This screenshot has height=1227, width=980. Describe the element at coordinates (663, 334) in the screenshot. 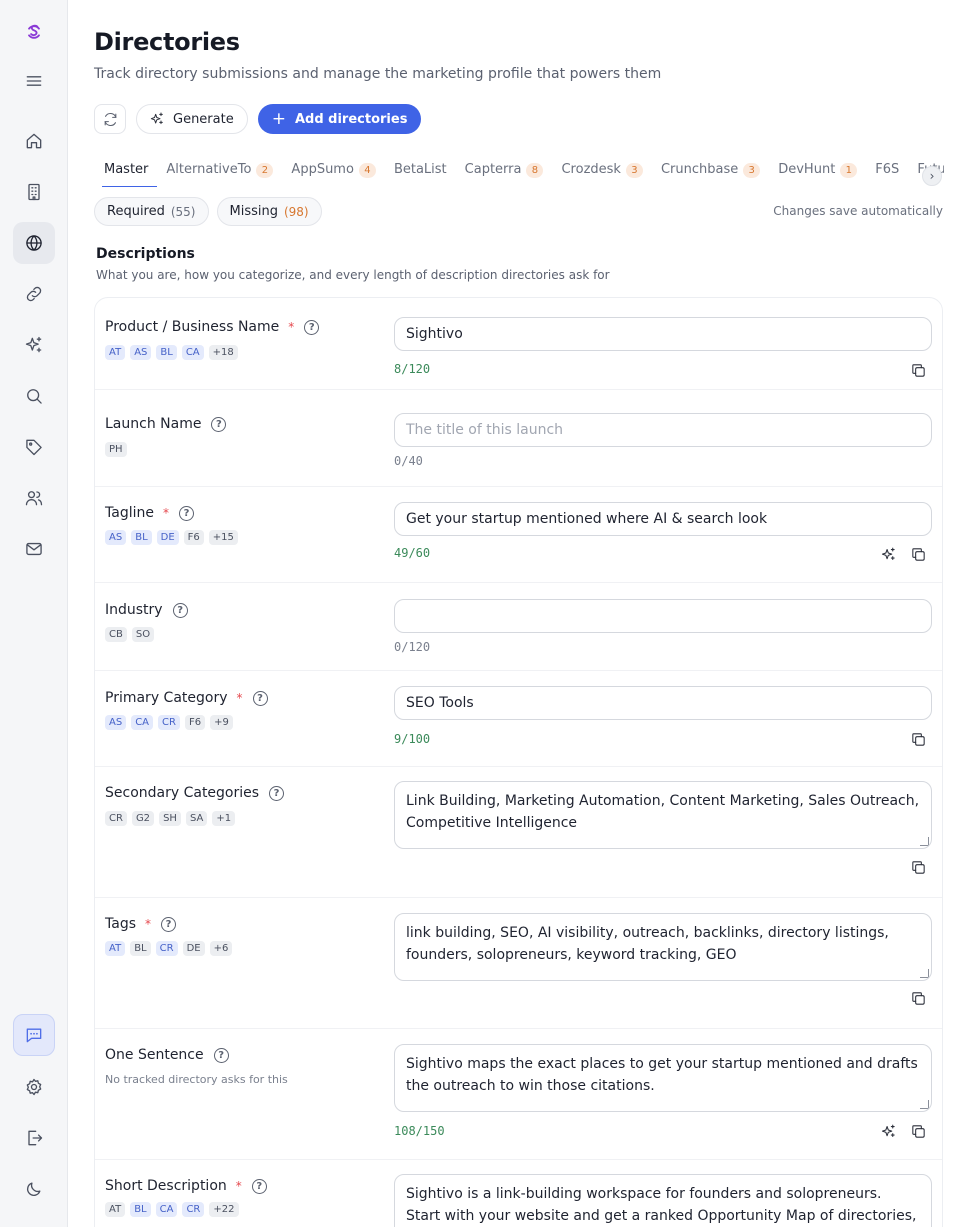

I see `product-name-input: Sightivo` at that location.